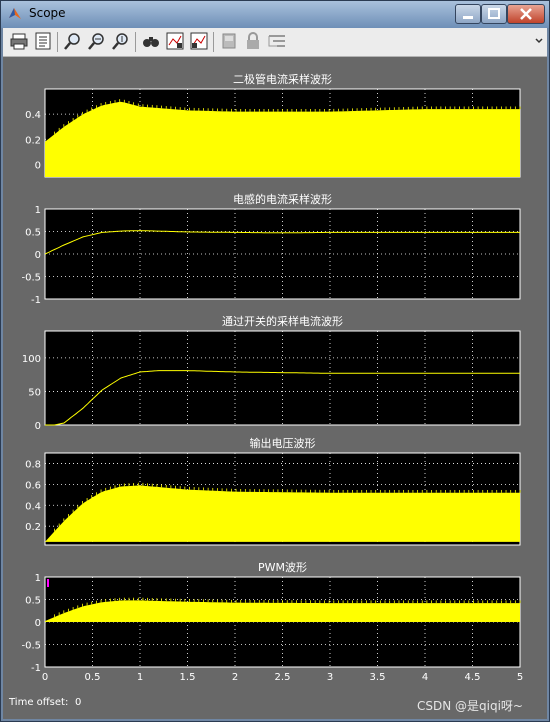 The width and height of the screenshot is (550, 722). I want to click on minimize-button, so click(468, 14).